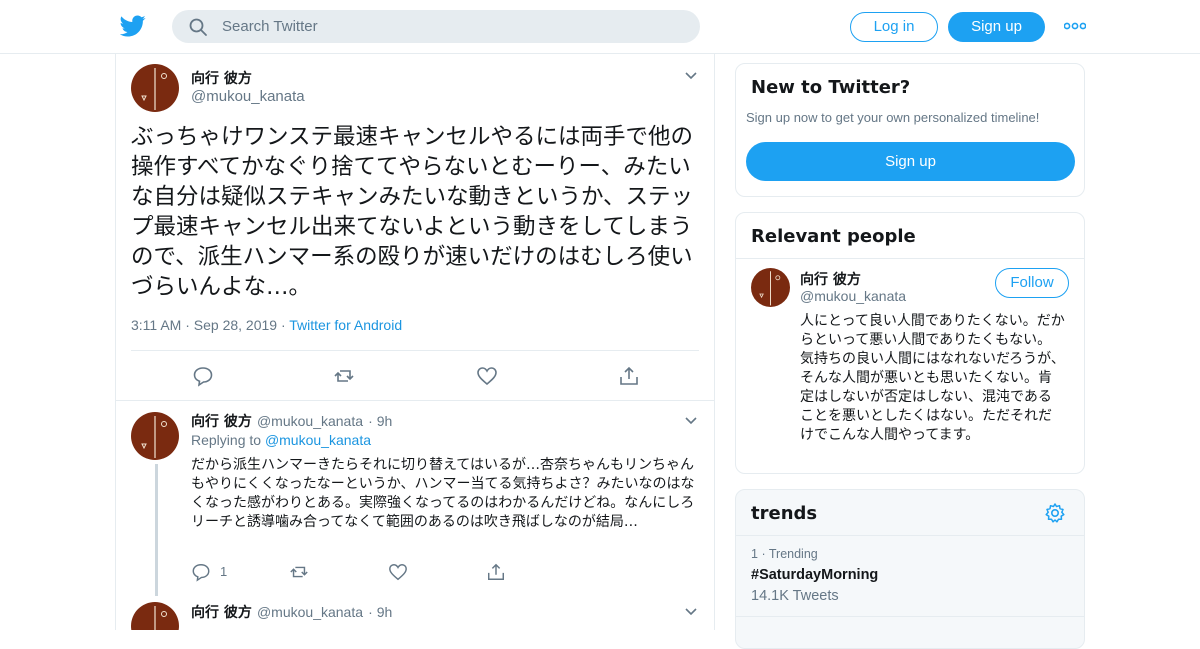 This screenshot has width=1200, height=649. I want to click on reply-count: 1, so click(224, 571).